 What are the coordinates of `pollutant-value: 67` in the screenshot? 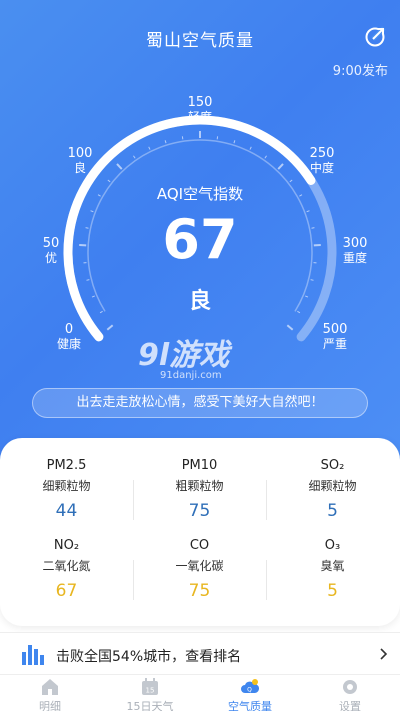 It's located at (66, 591).